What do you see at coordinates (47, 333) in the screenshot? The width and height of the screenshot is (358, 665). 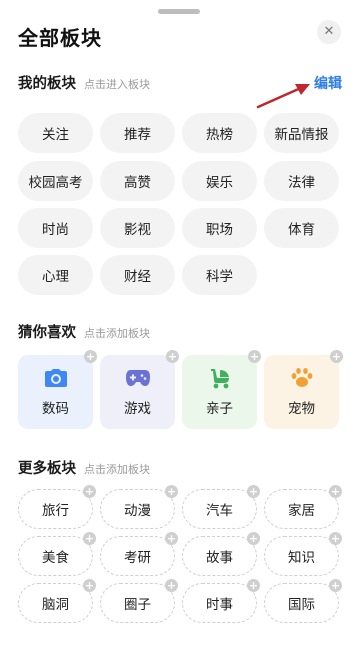 I see `section-title: 猜你喜欢` at bounding box center [47, 333].